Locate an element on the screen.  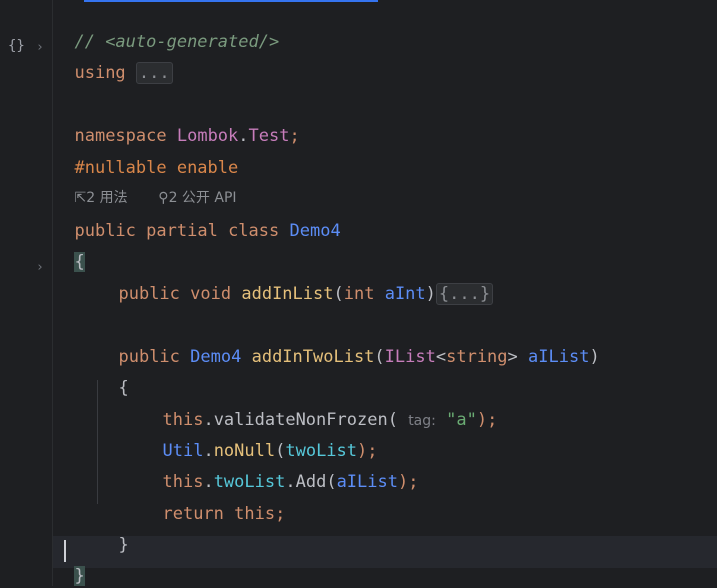
punct: < is located at coordinates (441, 357).